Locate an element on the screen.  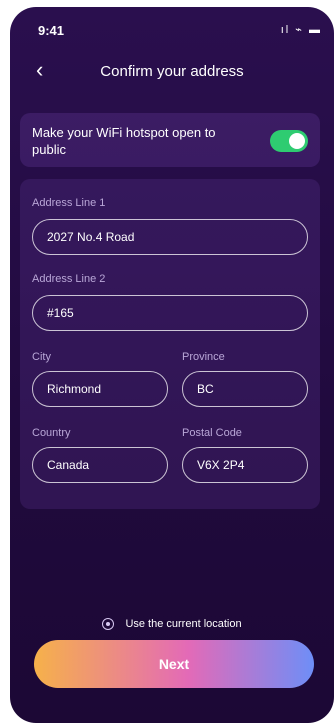
status-time: 9:41 is located at coordinates (51, 30).